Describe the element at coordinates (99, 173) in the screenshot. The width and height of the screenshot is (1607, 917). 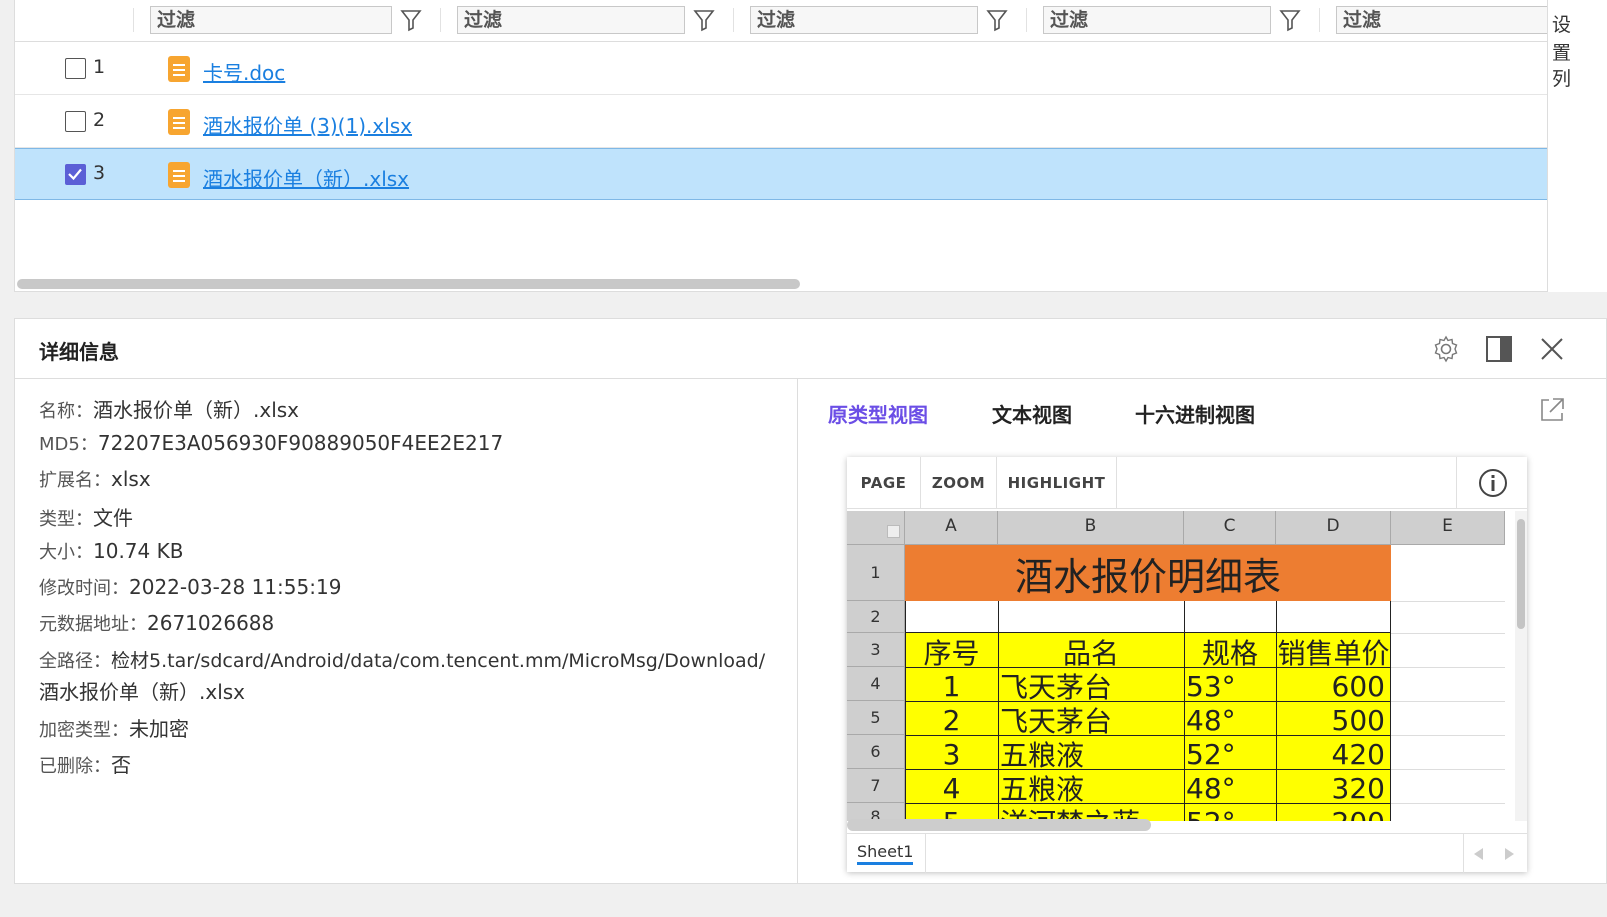
I see `row-index: 3` at that location.